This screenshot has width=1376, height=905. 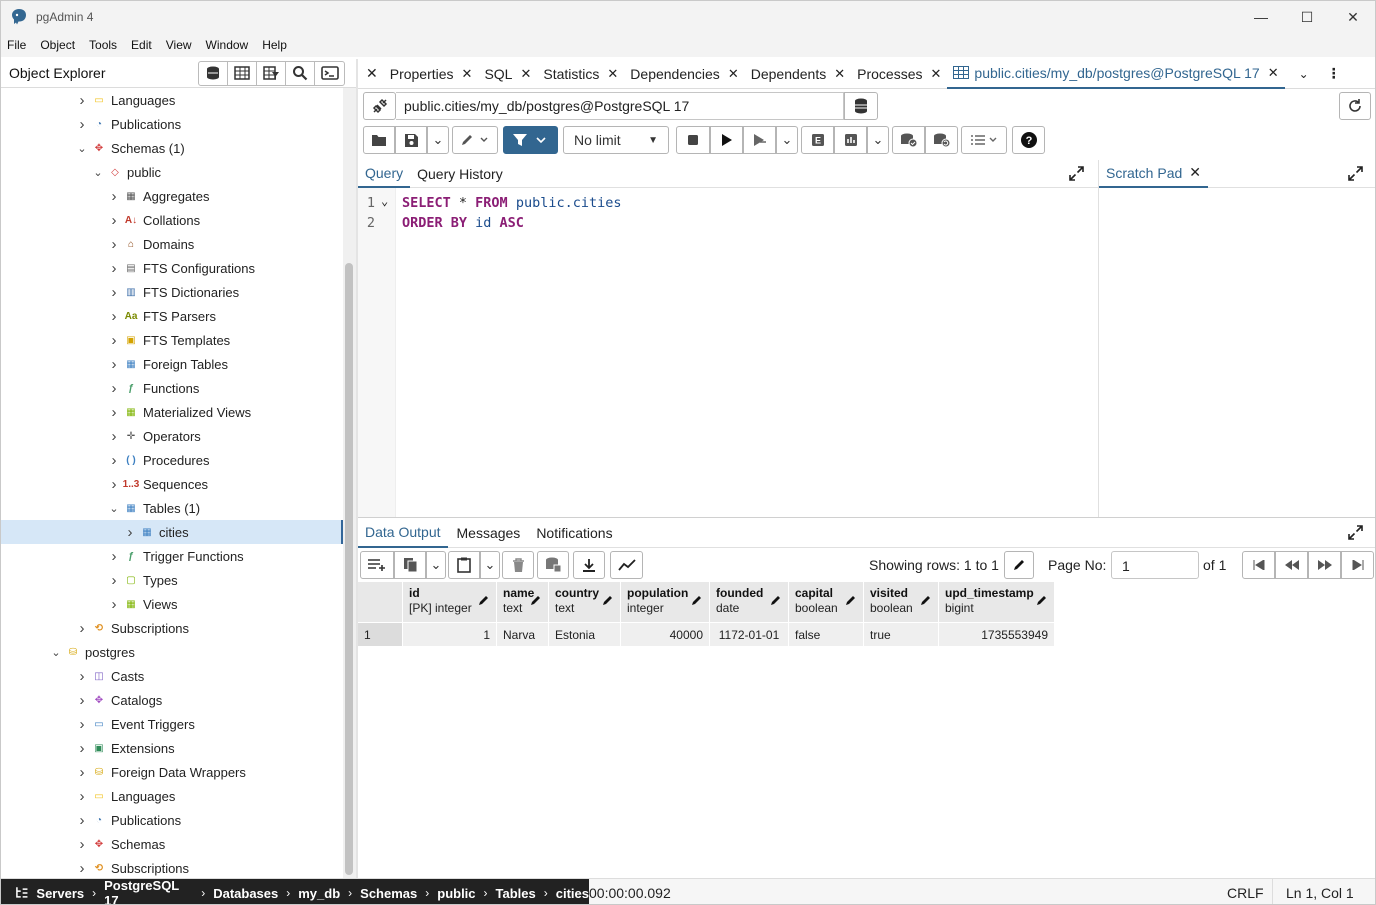 I want to click on table-cell: 1, so click(x=450, y=634).